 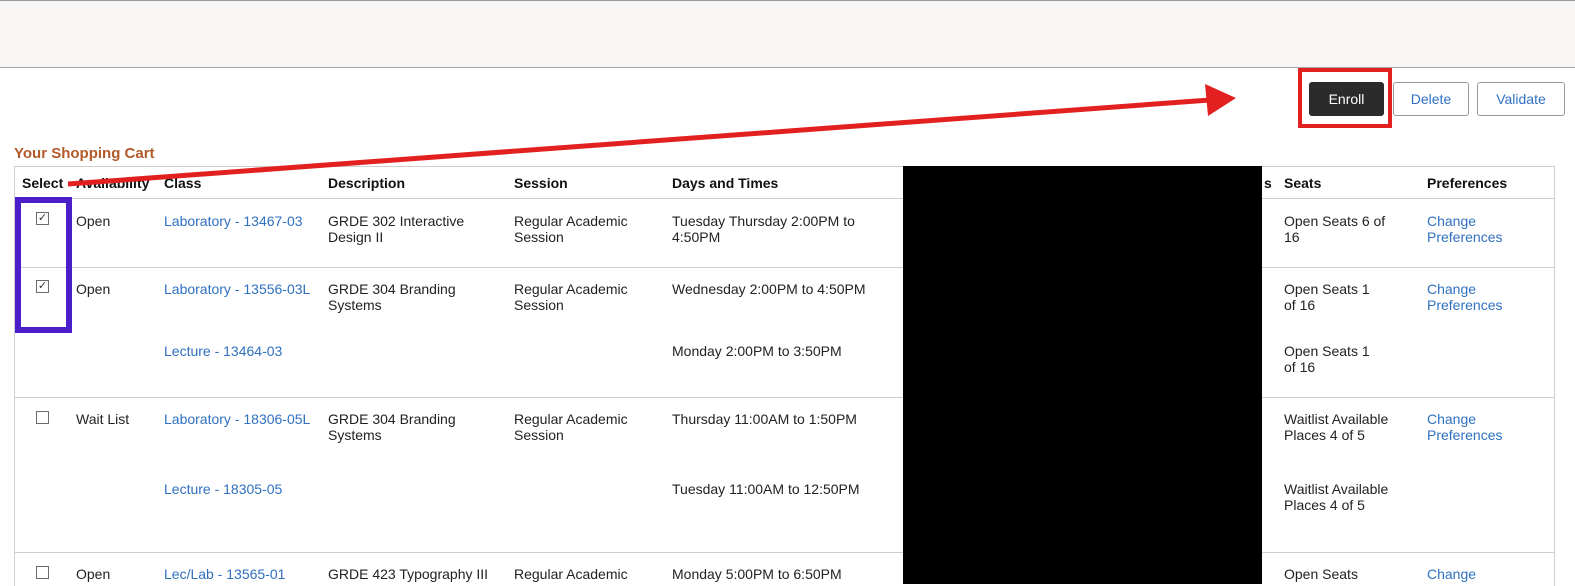 I want to click on top-banner-area, so click(x=787, y=34).